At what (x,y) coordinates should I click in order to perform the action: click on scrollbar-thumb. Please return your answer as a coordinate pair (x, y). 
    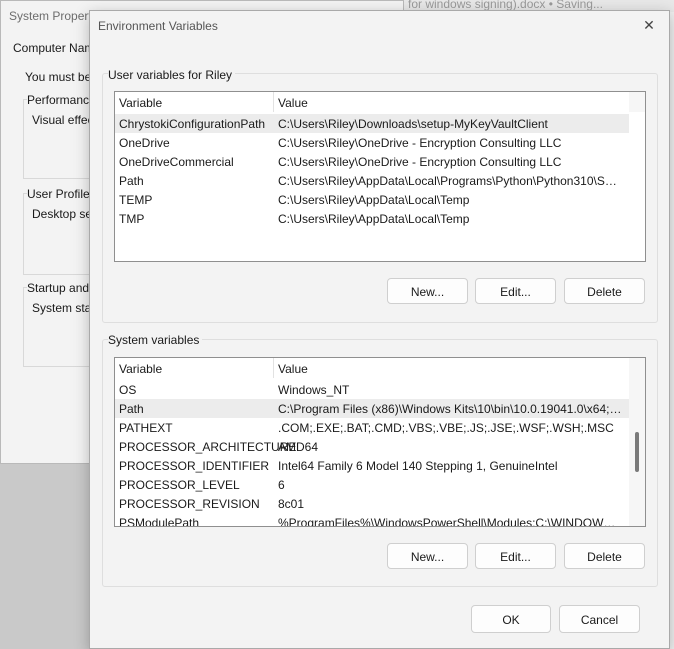
    Looking at the image, I should click on (637, 452).